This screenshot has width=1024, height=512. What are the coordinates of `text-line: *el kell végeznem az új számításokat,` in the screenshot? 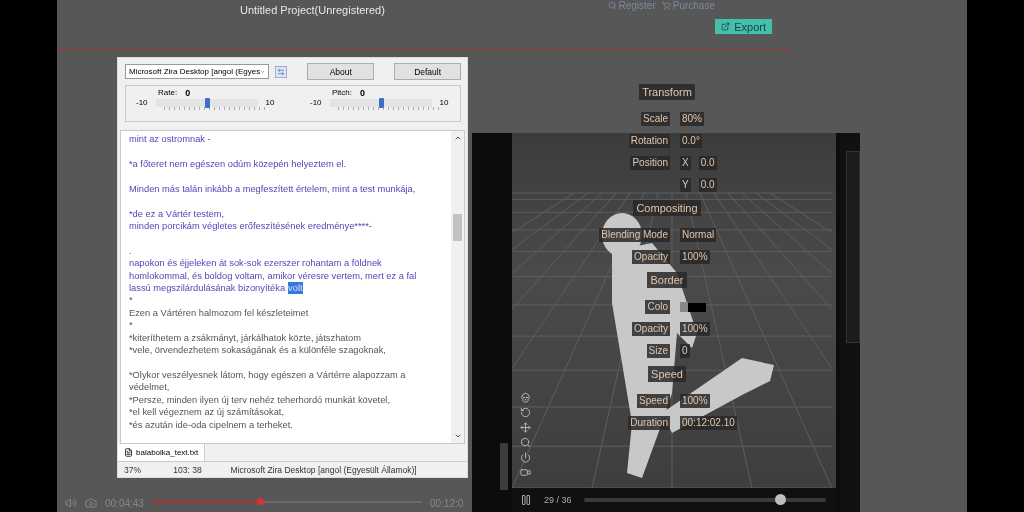 It's located at (207, 412).